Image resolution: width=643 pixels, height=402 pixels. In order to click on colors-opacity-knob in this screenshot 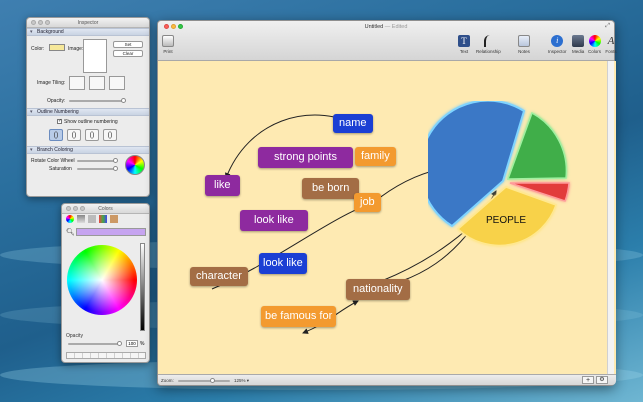, I will do `click(119, 343)`.